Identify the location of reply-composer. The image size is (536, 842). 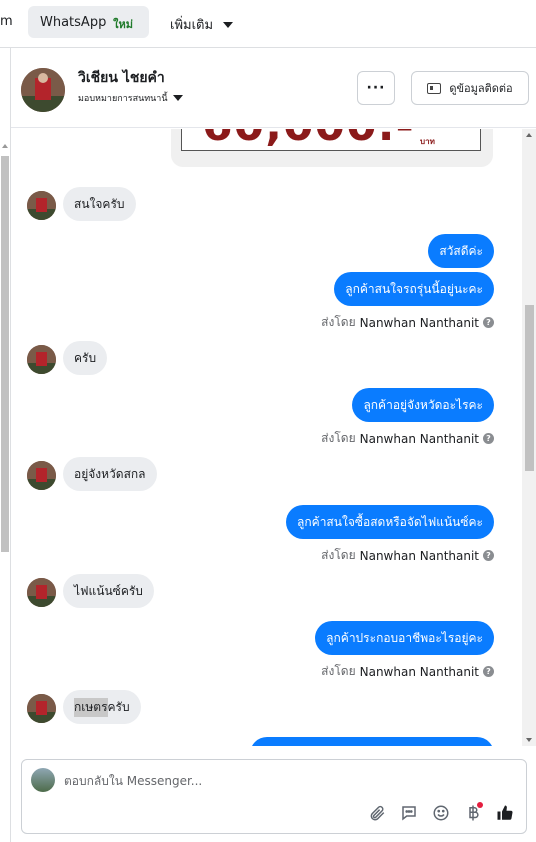
(274, 796).